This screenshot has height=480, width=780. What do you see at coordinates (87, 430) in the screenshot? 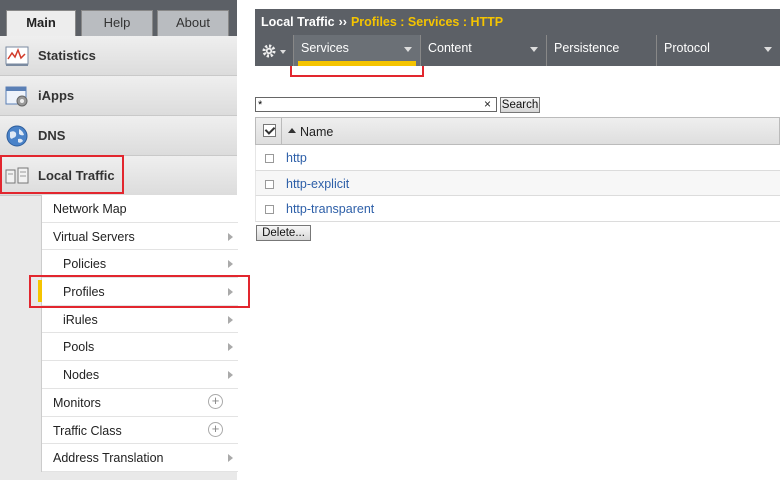
I see `submenu-item-label: Traffic Class` at bounding box center [87, 430].